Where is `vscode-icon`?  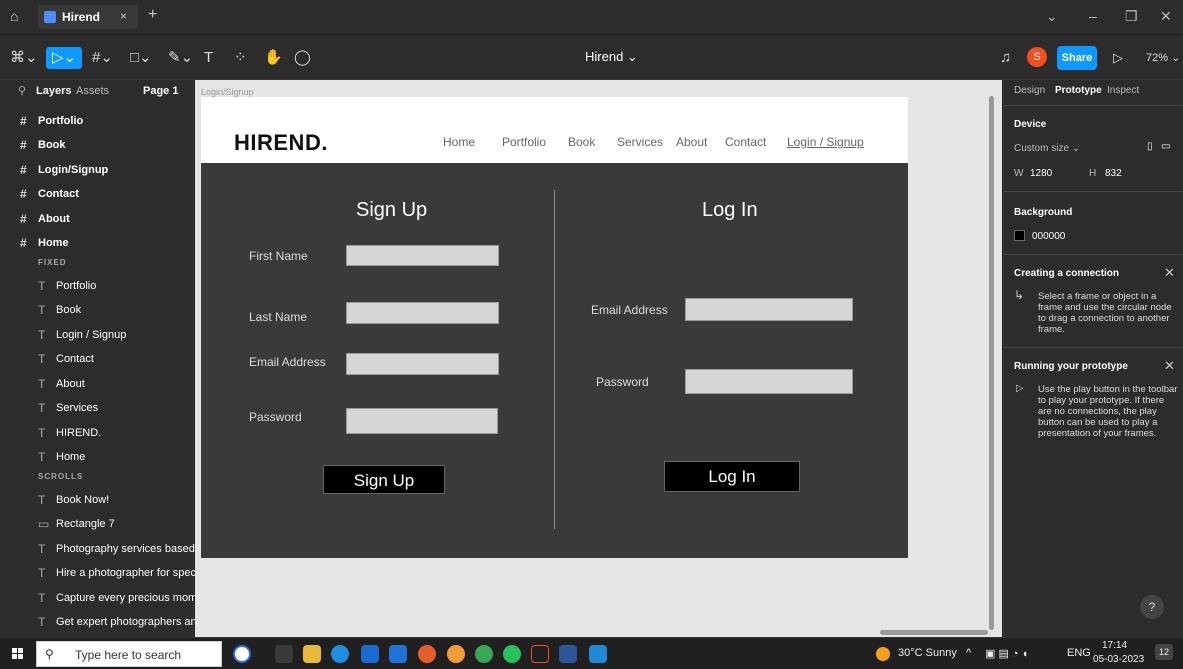
vscode-icon is located at coordinates (598, 654).